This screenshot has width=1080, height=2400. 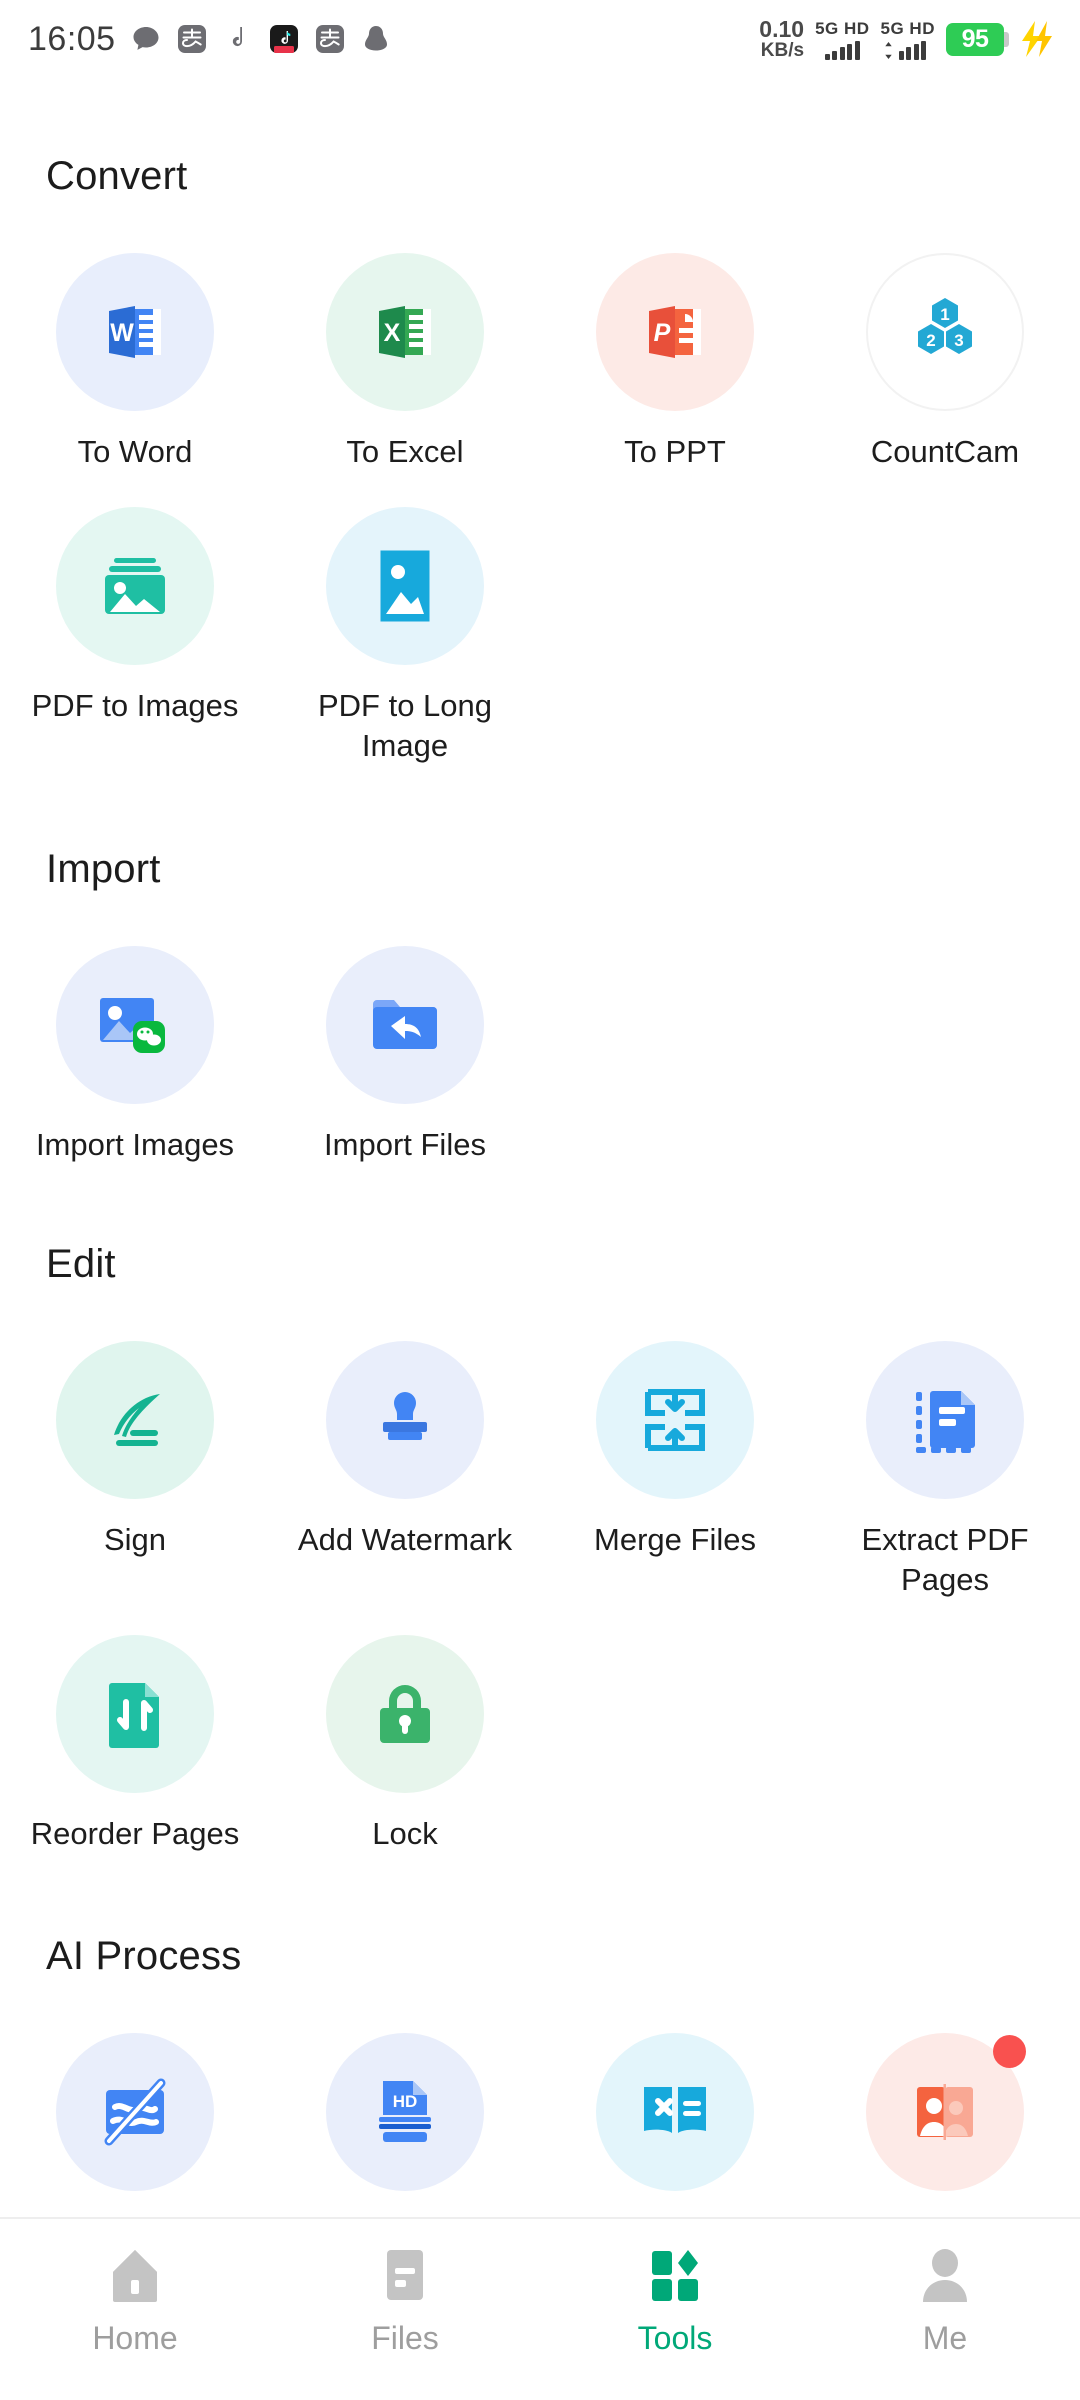 I want to click on tool-icon-circle: W, so click(x=135, y=332).